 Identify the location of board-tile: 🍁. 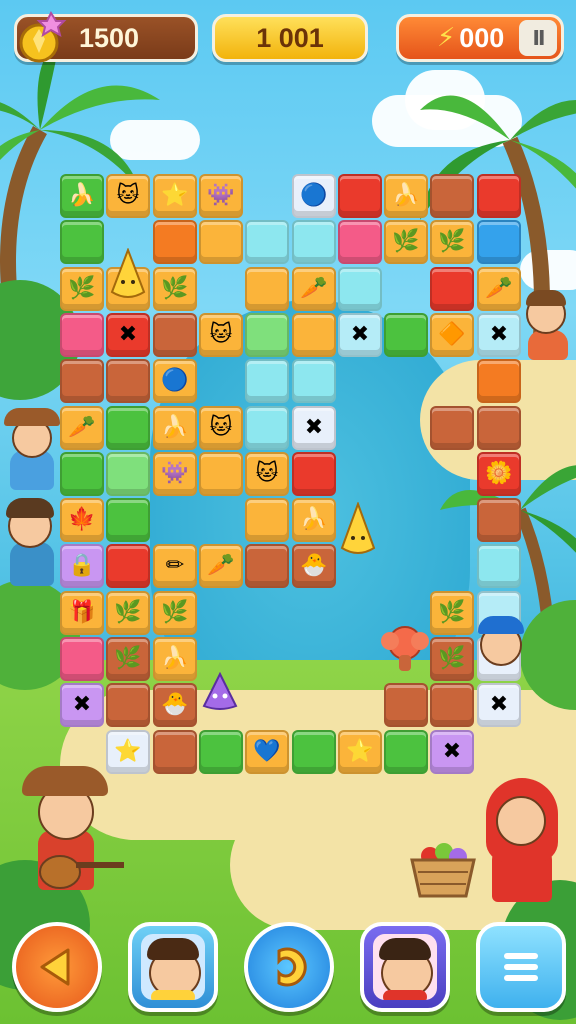
(82, 520).